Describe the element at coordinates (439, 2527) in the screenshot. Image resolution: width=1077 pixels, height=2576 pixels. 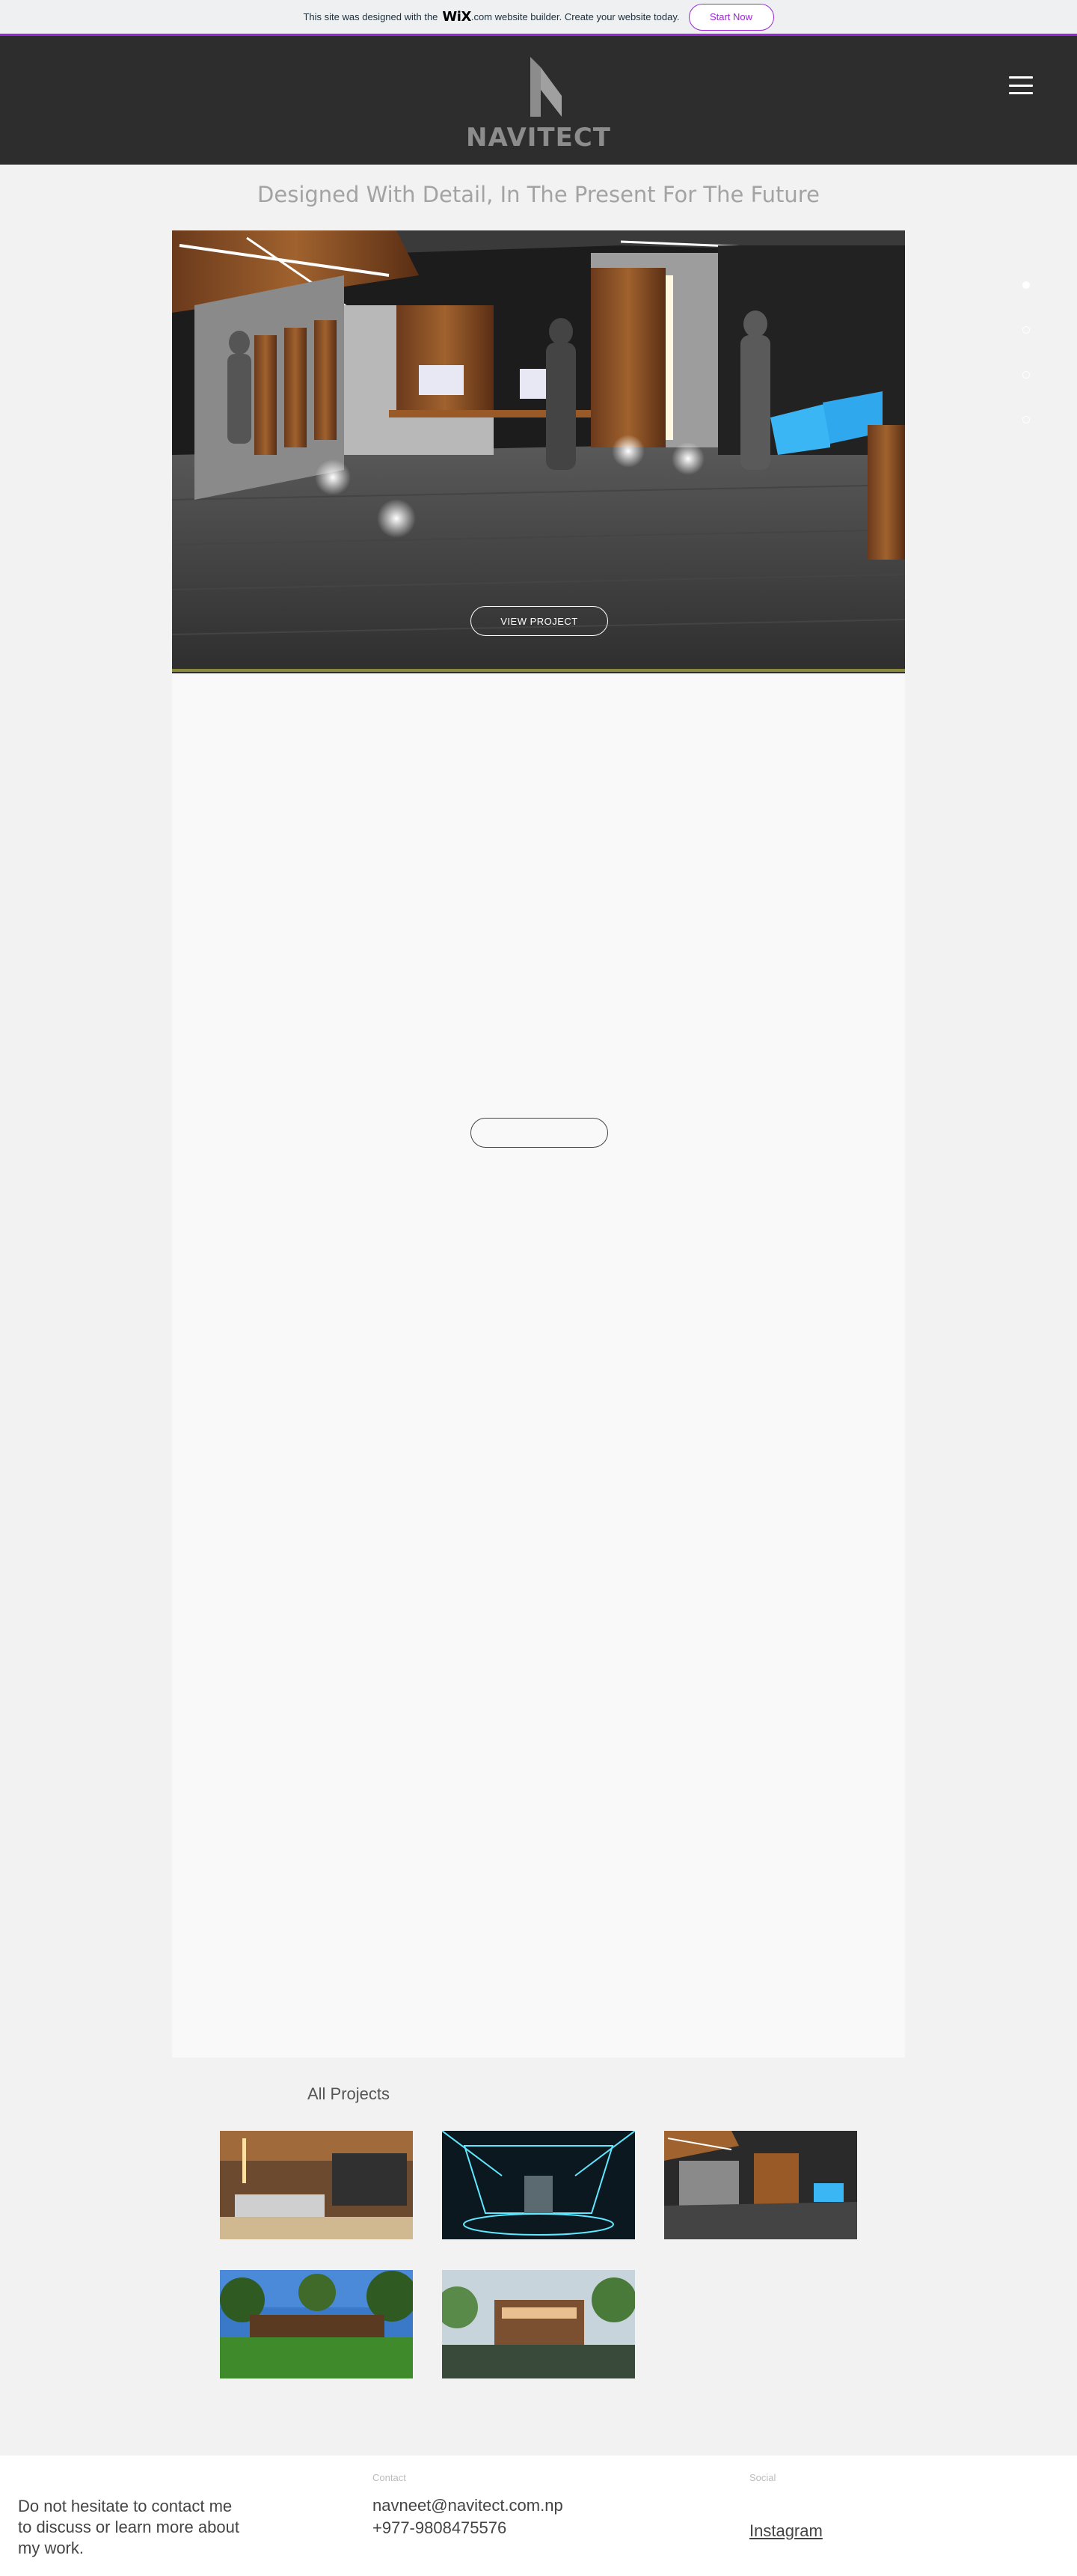
I see `contact-phone: +977-9808475576` at that location.